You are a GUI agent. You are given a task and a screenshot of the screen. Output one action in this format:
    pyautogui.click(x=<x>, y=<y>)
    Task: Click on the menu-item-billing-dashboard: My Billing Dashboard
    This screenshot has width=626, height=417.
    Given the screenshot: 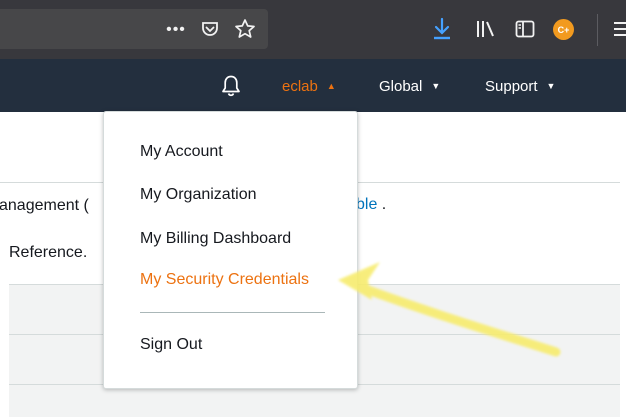 What is the action you would take?
    pyautogui.click(x=215, y=241)
    